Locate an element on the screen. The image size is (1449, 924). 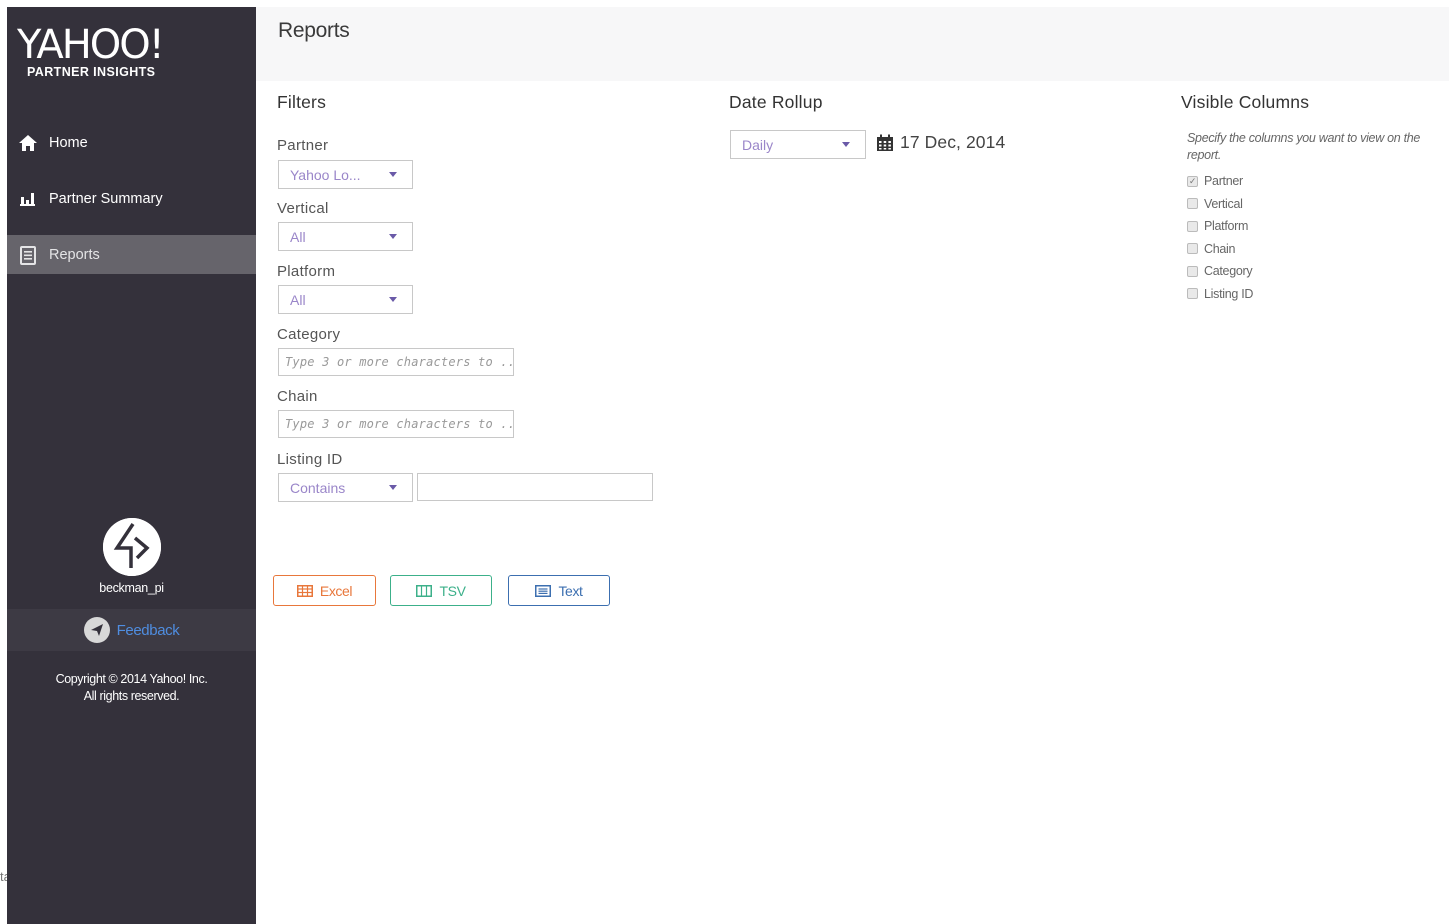
partner-label: Partner is located at coordinates (303, 145).